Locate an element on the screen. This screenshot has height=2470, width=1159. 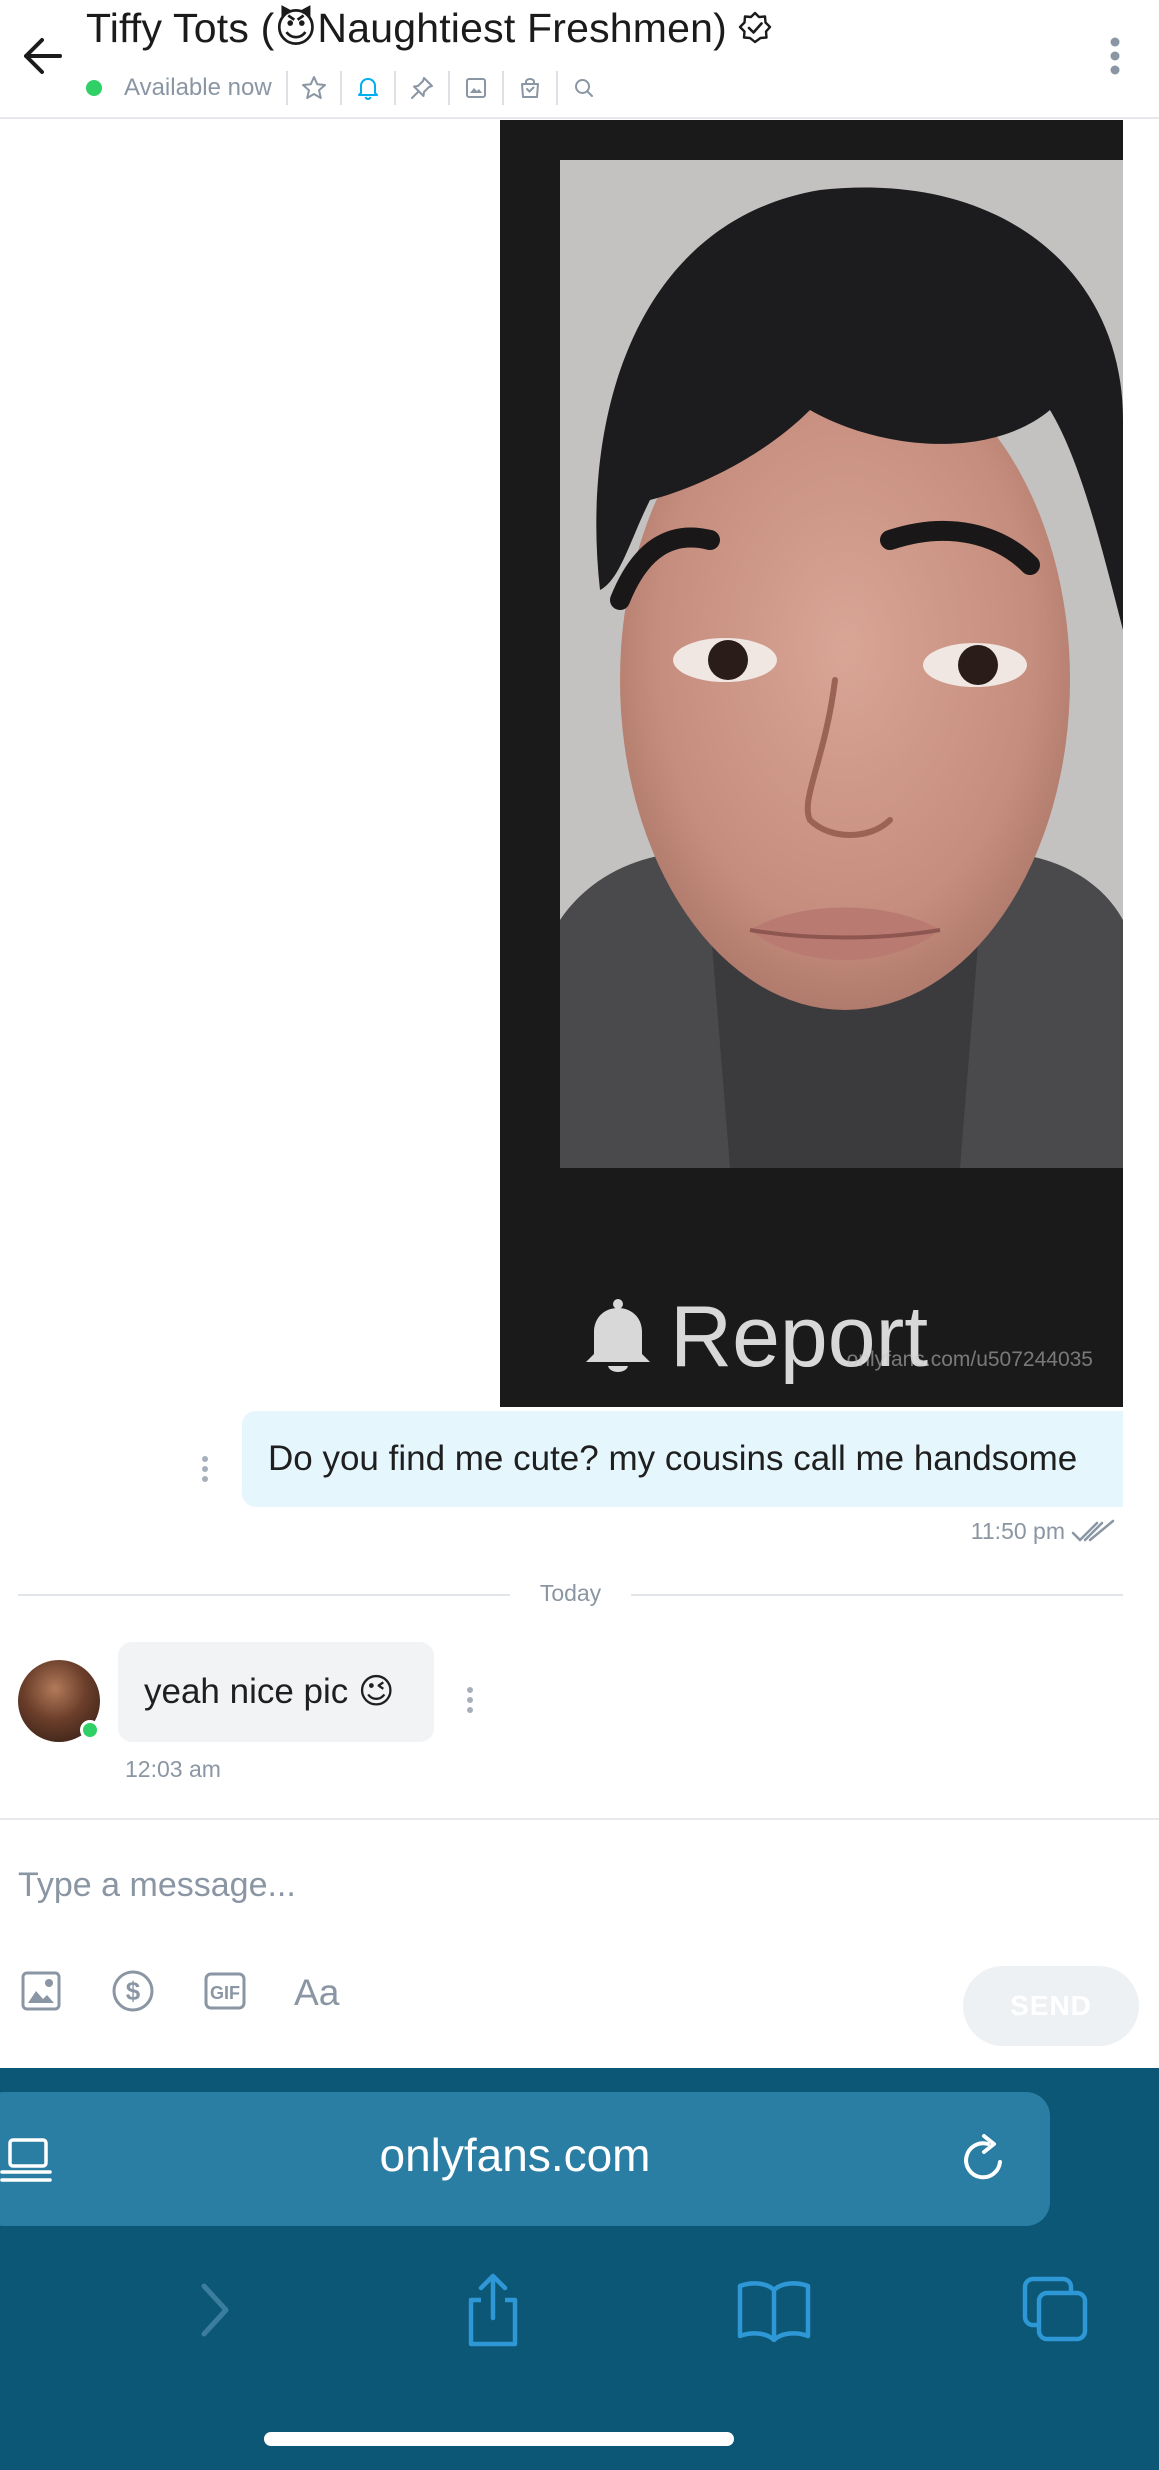
gif-icon: GIF is located at coordinates (225, 1991).